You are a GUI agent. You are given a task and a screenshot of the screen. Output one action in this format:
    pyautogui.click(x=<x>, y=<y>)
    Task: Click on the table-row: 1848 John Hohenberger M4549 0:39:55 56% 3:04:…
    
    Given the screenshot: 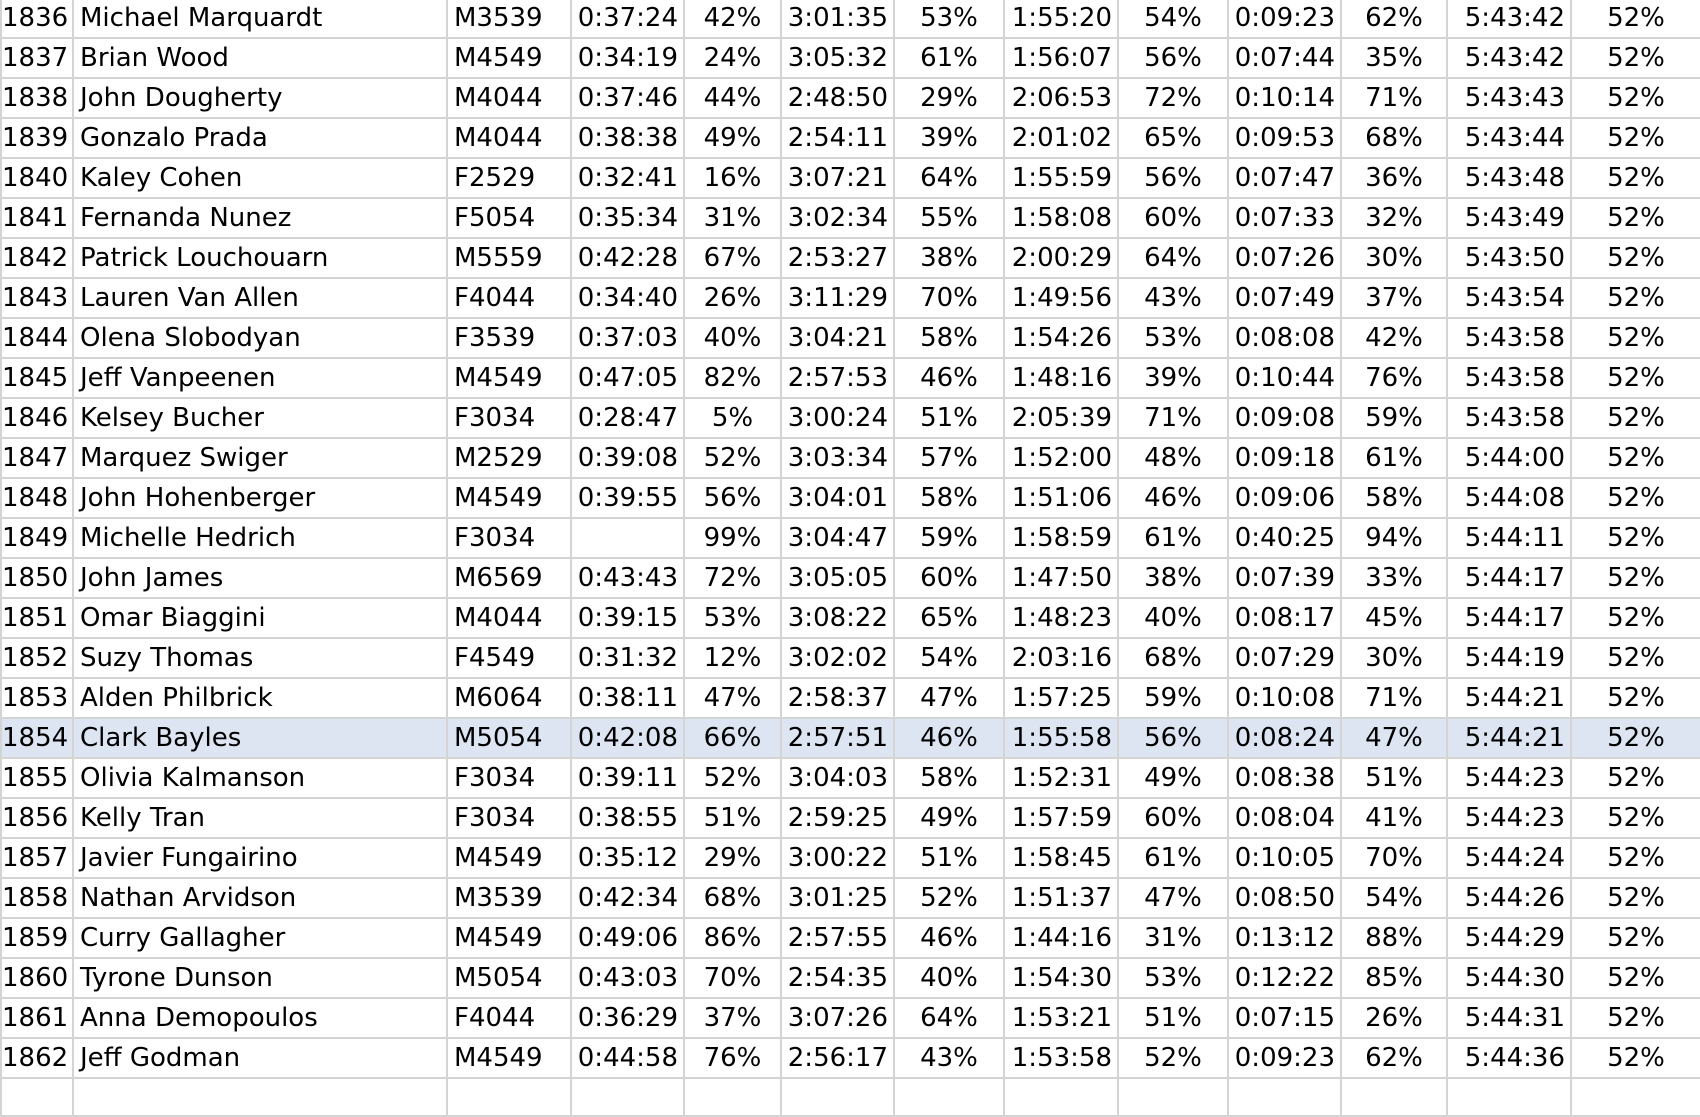 What is the action you would take?
    pyautogui.click(x=850, y=498)
    